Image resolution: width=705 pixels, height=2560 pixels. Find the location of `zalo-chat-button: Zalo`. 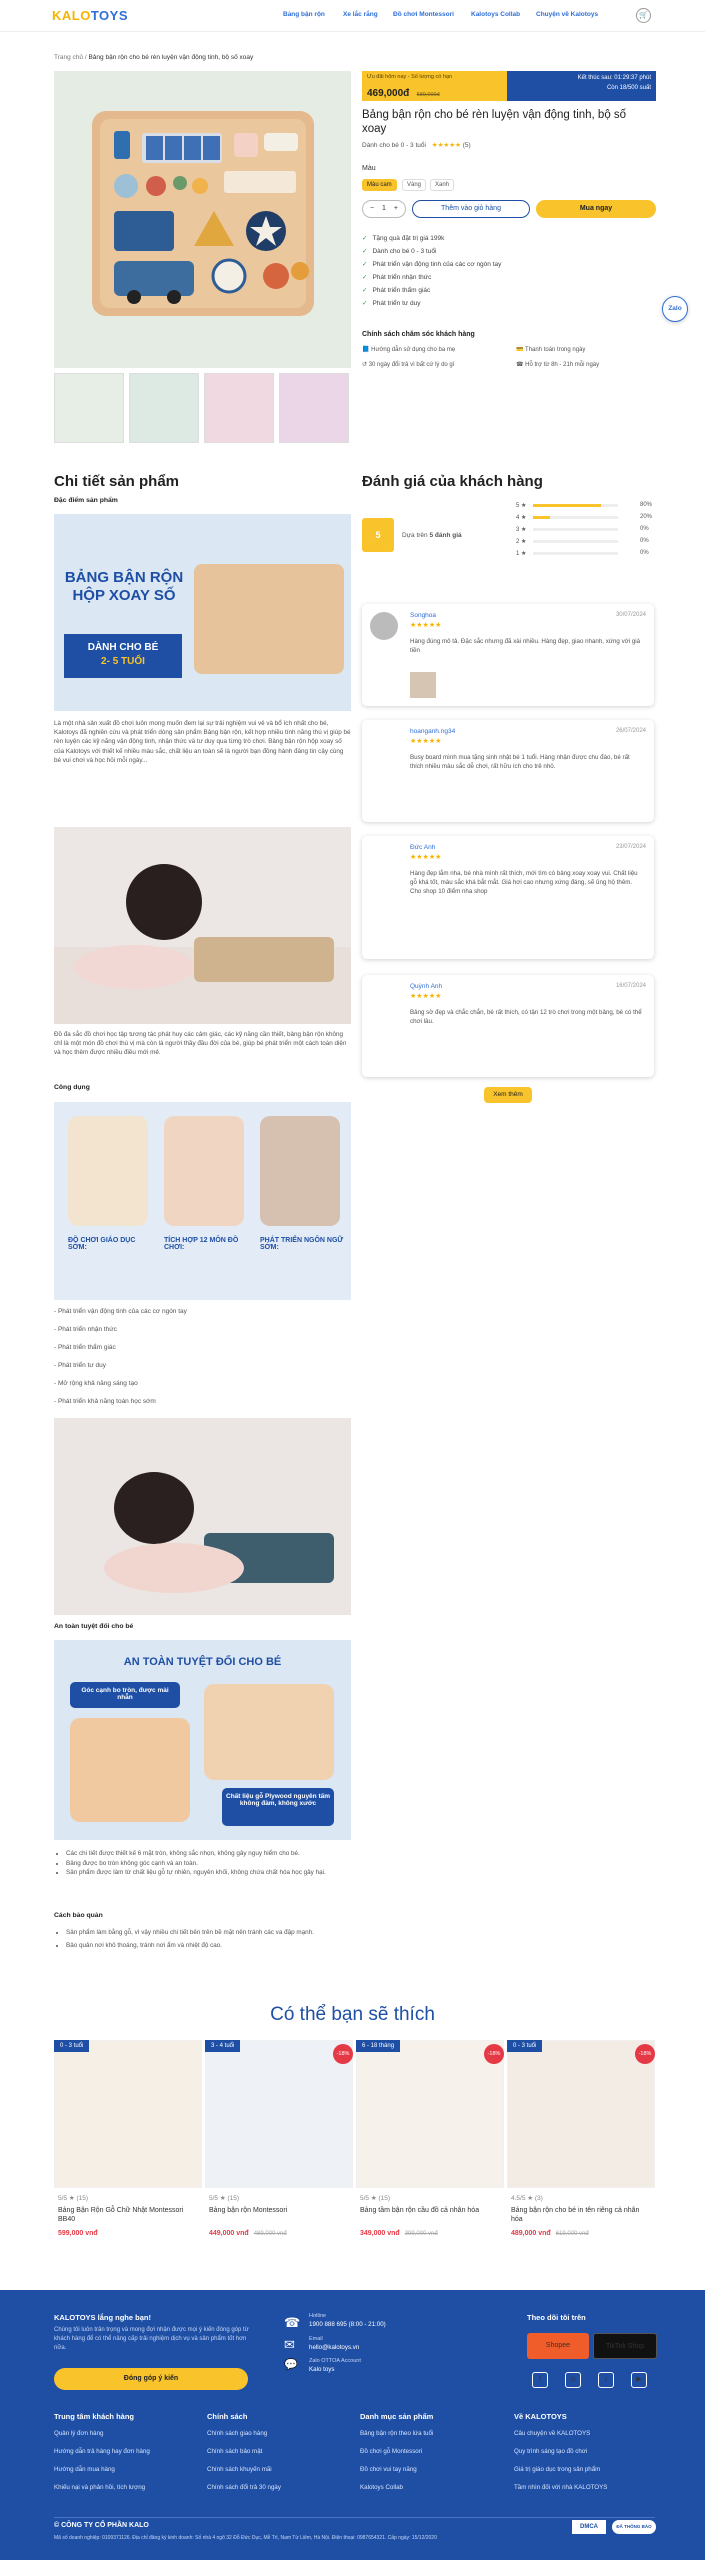

zalo-chat-button: Zalo is located at coordinates (675, 309).